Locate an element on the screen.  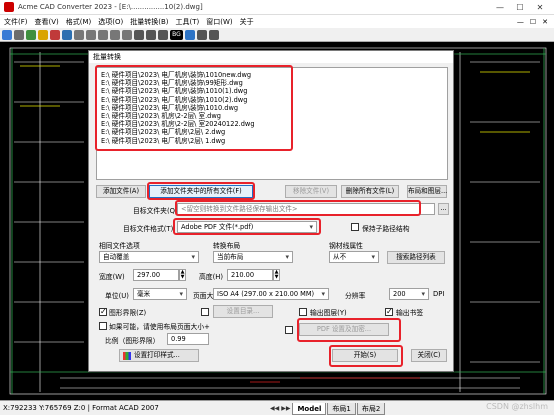
add-folder-button: 添加文件夹中的所有文件(F) is located at coordinates (201, 191).